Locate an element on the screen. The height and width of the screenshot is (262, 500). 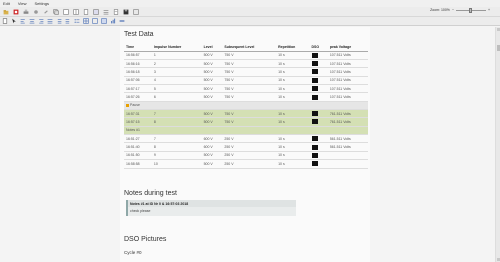
chart-icon is located at coordinates (113, 21).